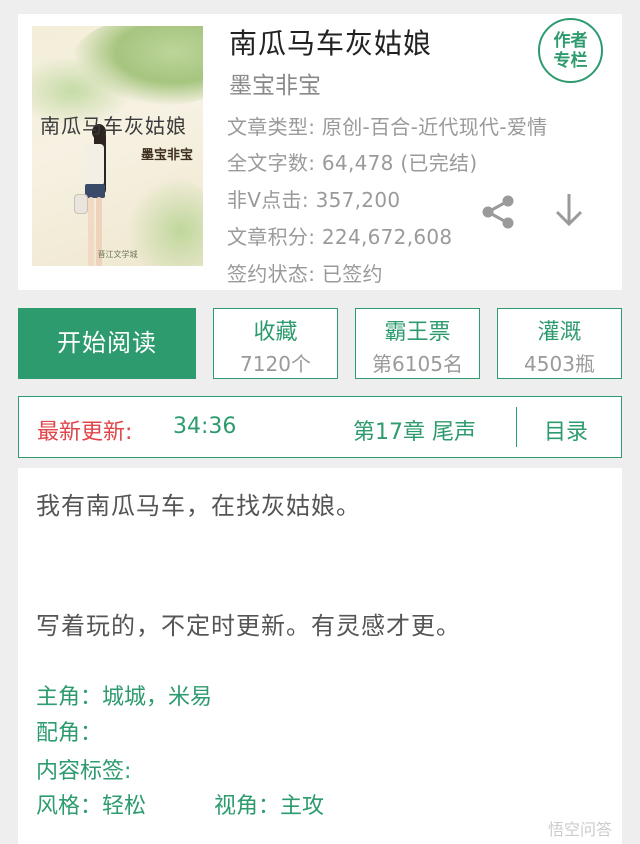 The height and width of the screenshot is (844, 640). Describe the element at coordinates (248, 626) in the screenshot. I see `description-text: 写着玩的，不定时更新。有灵感才更。` at that location.